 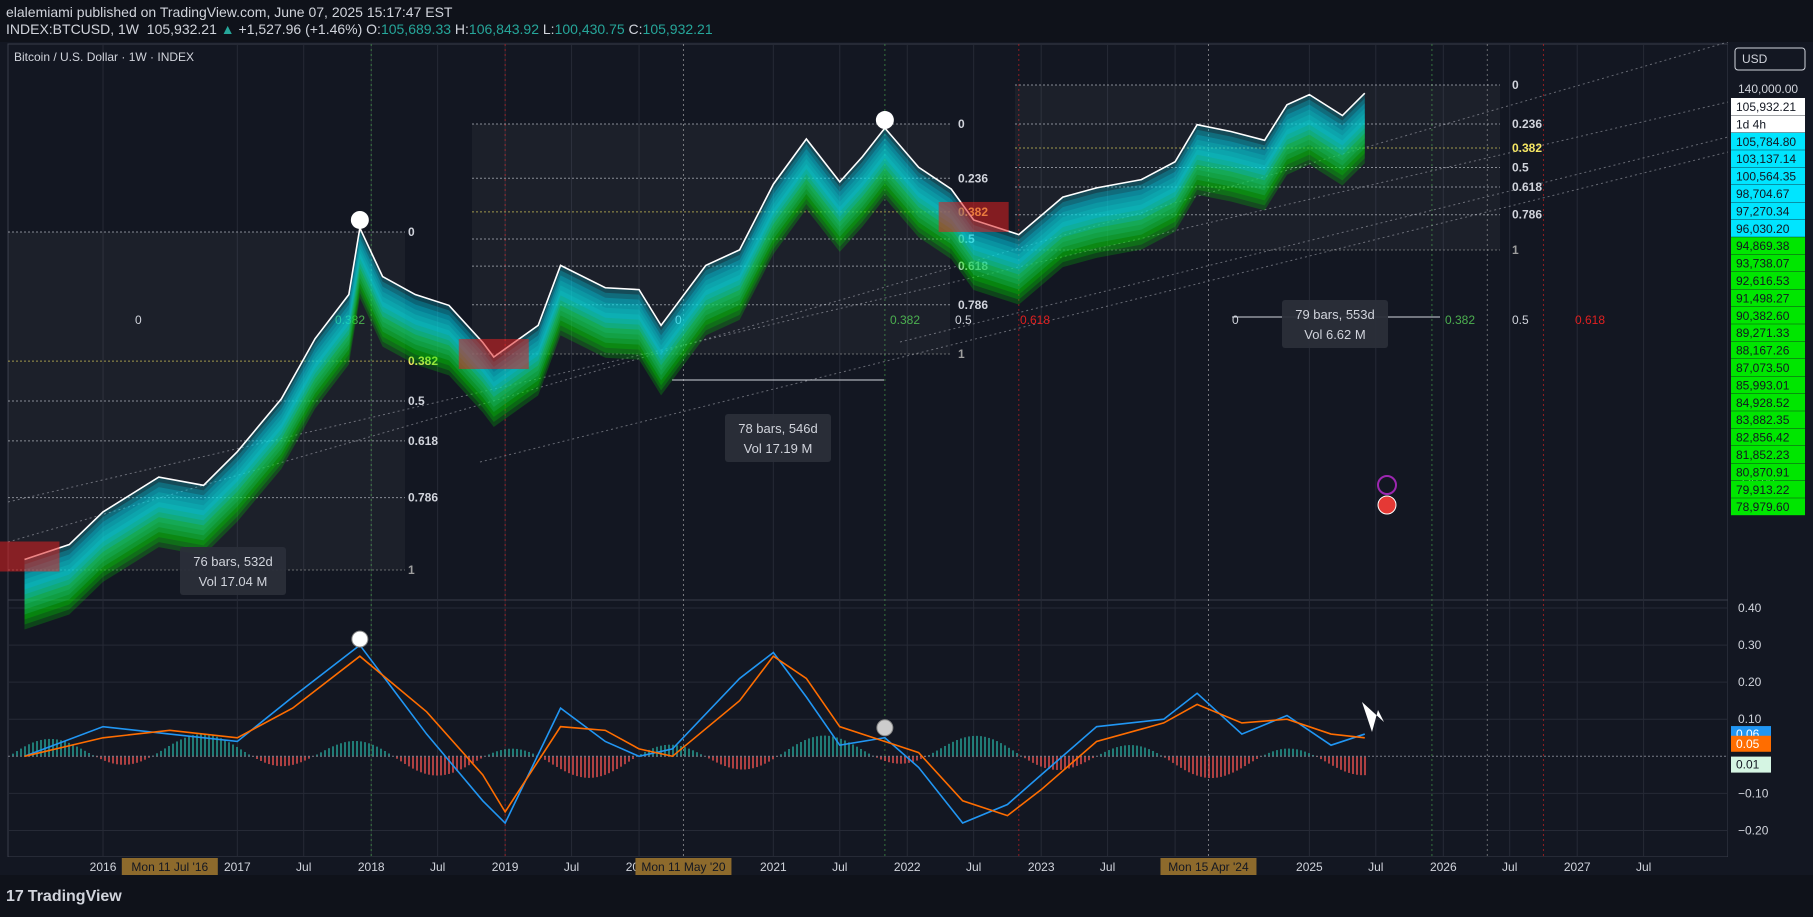 I want to click on fib-level-label: 0.236, so click(x=1527, y=124).